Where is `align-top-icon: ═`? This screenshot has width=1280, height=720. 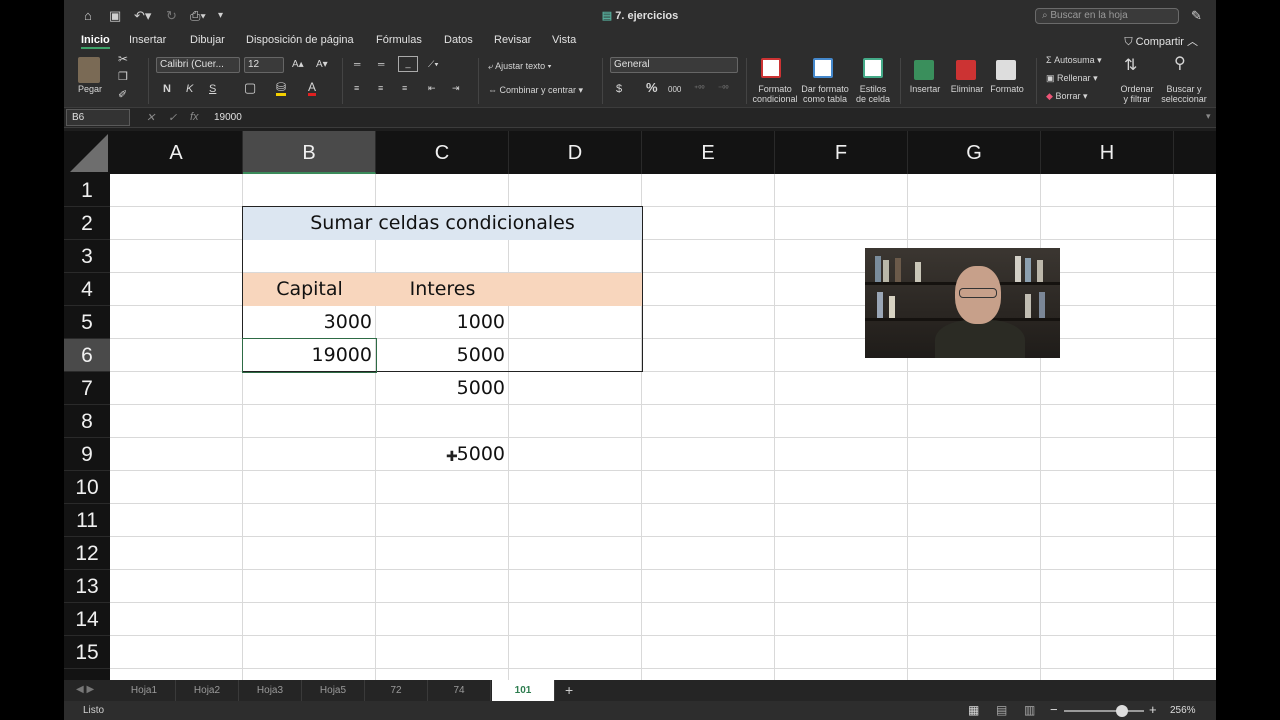
align-top-icon: ═ is located at coordinates (357, 64).